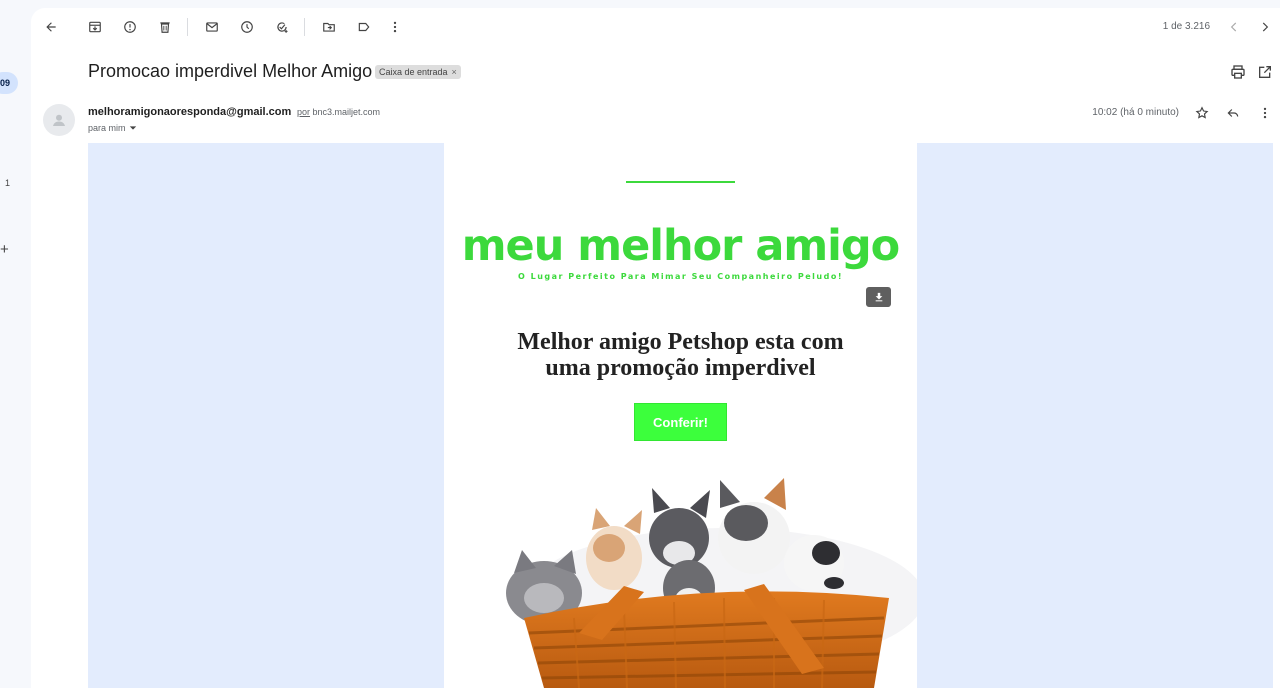 The width and height of the screenshot is (1280, 688). I want to click on toolbar: 1 de 3.216, so click(655, 27).